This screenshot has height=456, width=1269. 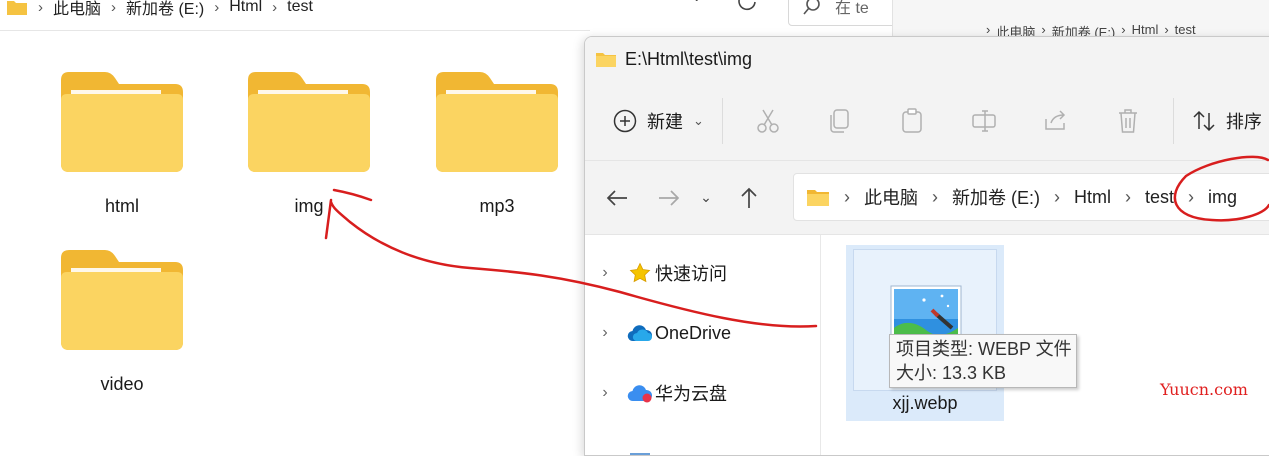 What do you see at coordinates (640, 273) in the screenshot?
I see `star-icon` at bounding box center [640, 273].